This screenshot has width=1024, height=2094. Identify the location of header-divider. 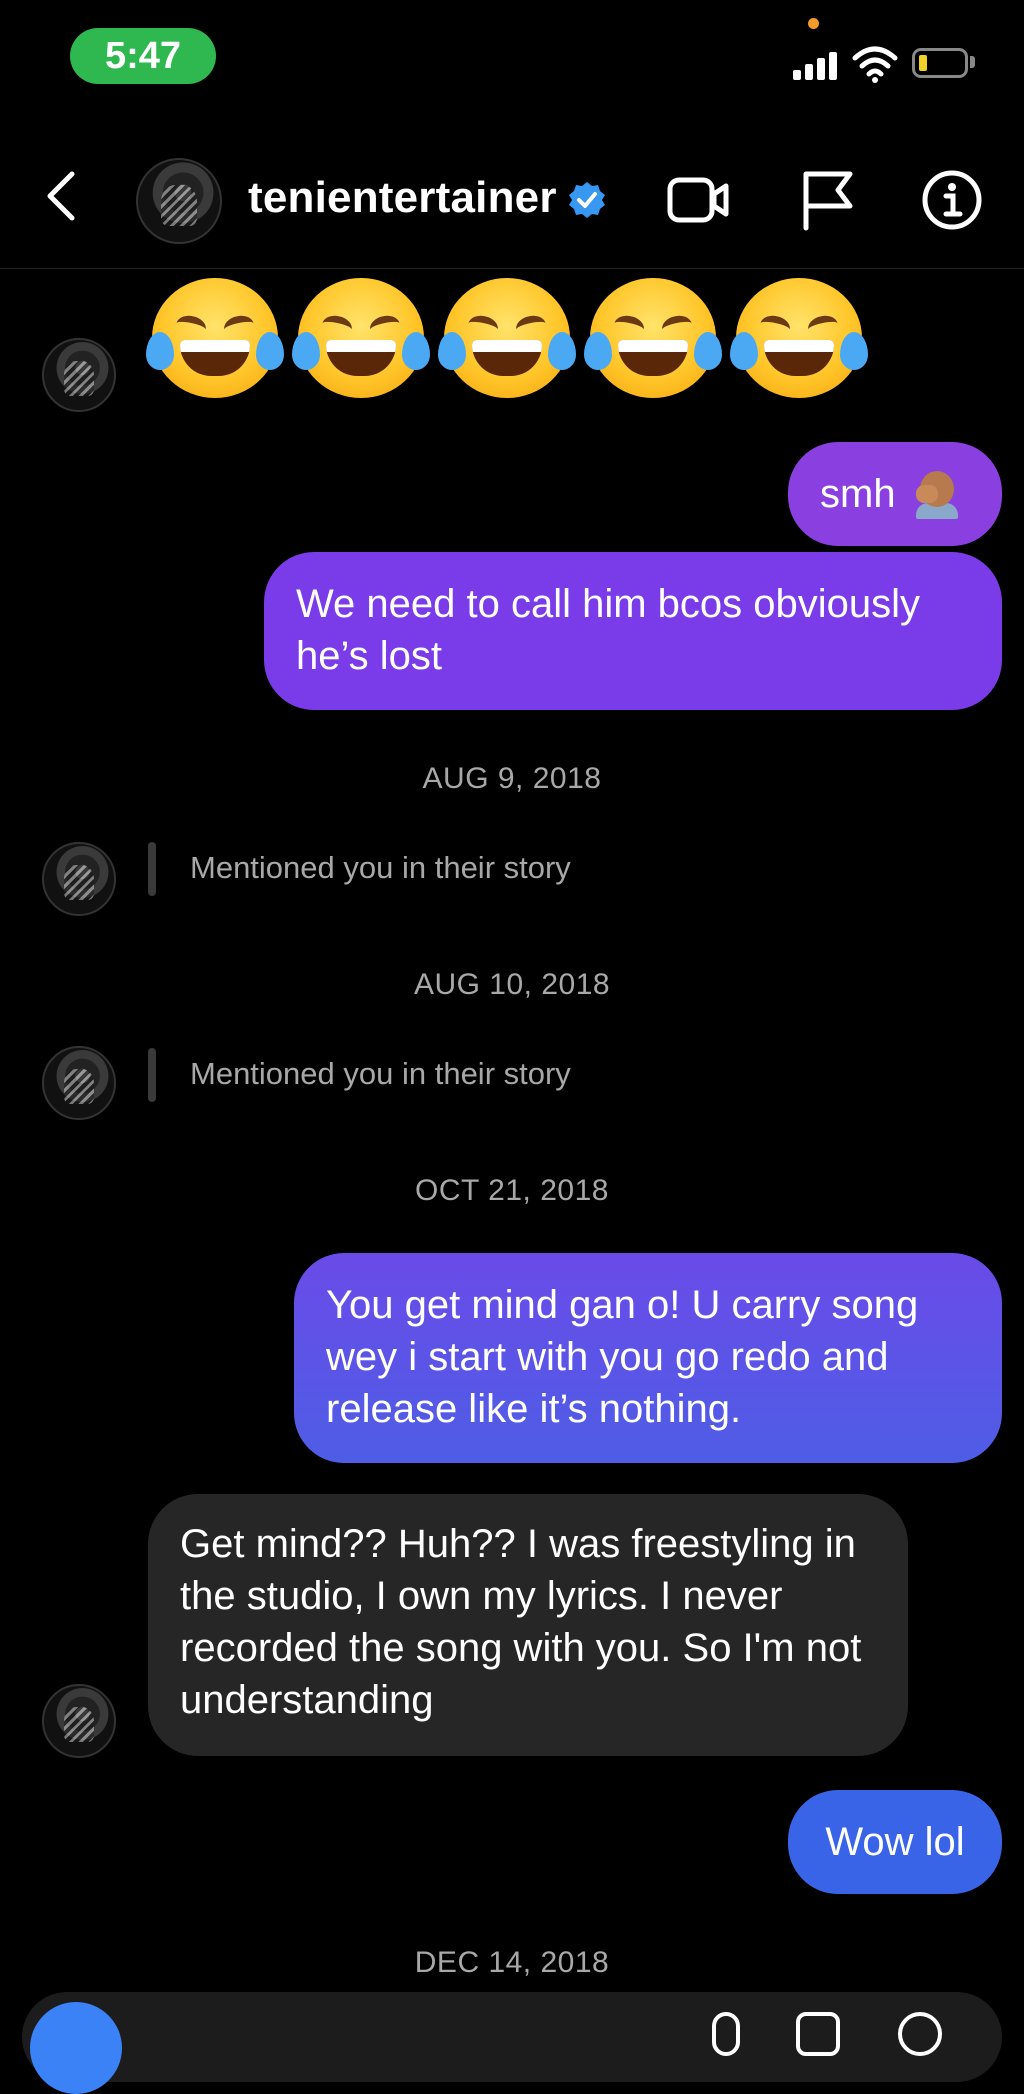
(512, 268).